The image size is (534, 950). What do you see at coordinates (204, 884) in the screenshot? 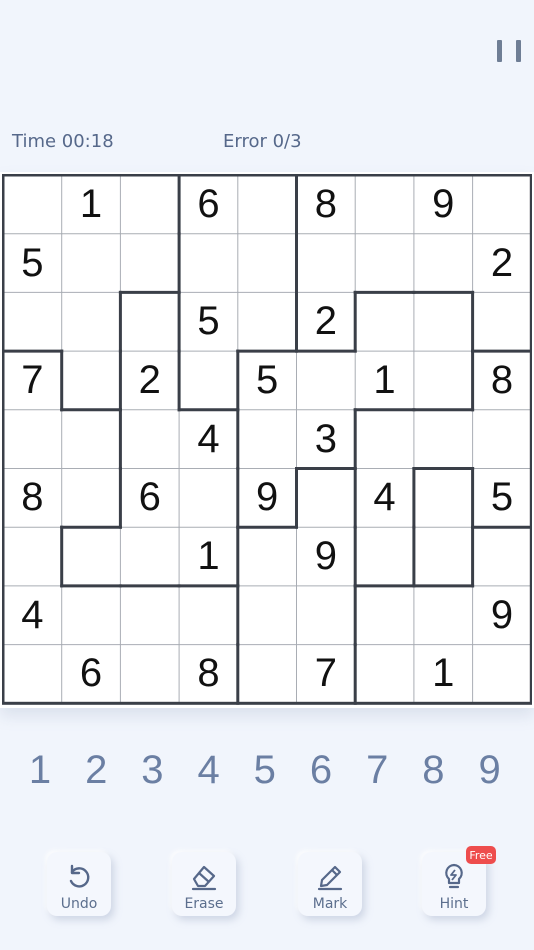
I see `erase-button: Erase` at bounding box center [204, 884].